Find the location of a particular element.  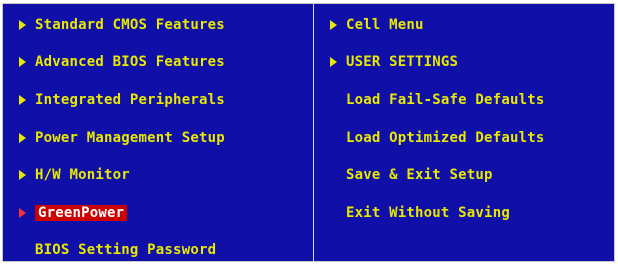

menu-item-label: BIOS Setting Password is located at coordinates (126, 250).